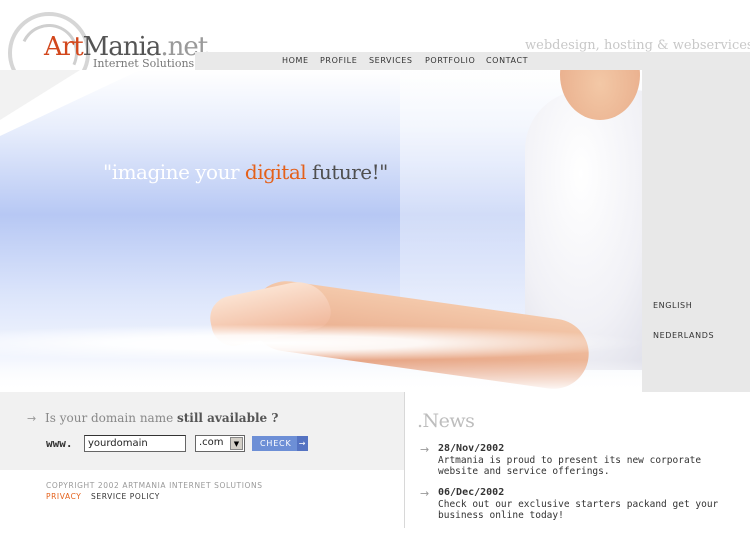  I want to click on tld-selected-value: .com, so click(211, 442).